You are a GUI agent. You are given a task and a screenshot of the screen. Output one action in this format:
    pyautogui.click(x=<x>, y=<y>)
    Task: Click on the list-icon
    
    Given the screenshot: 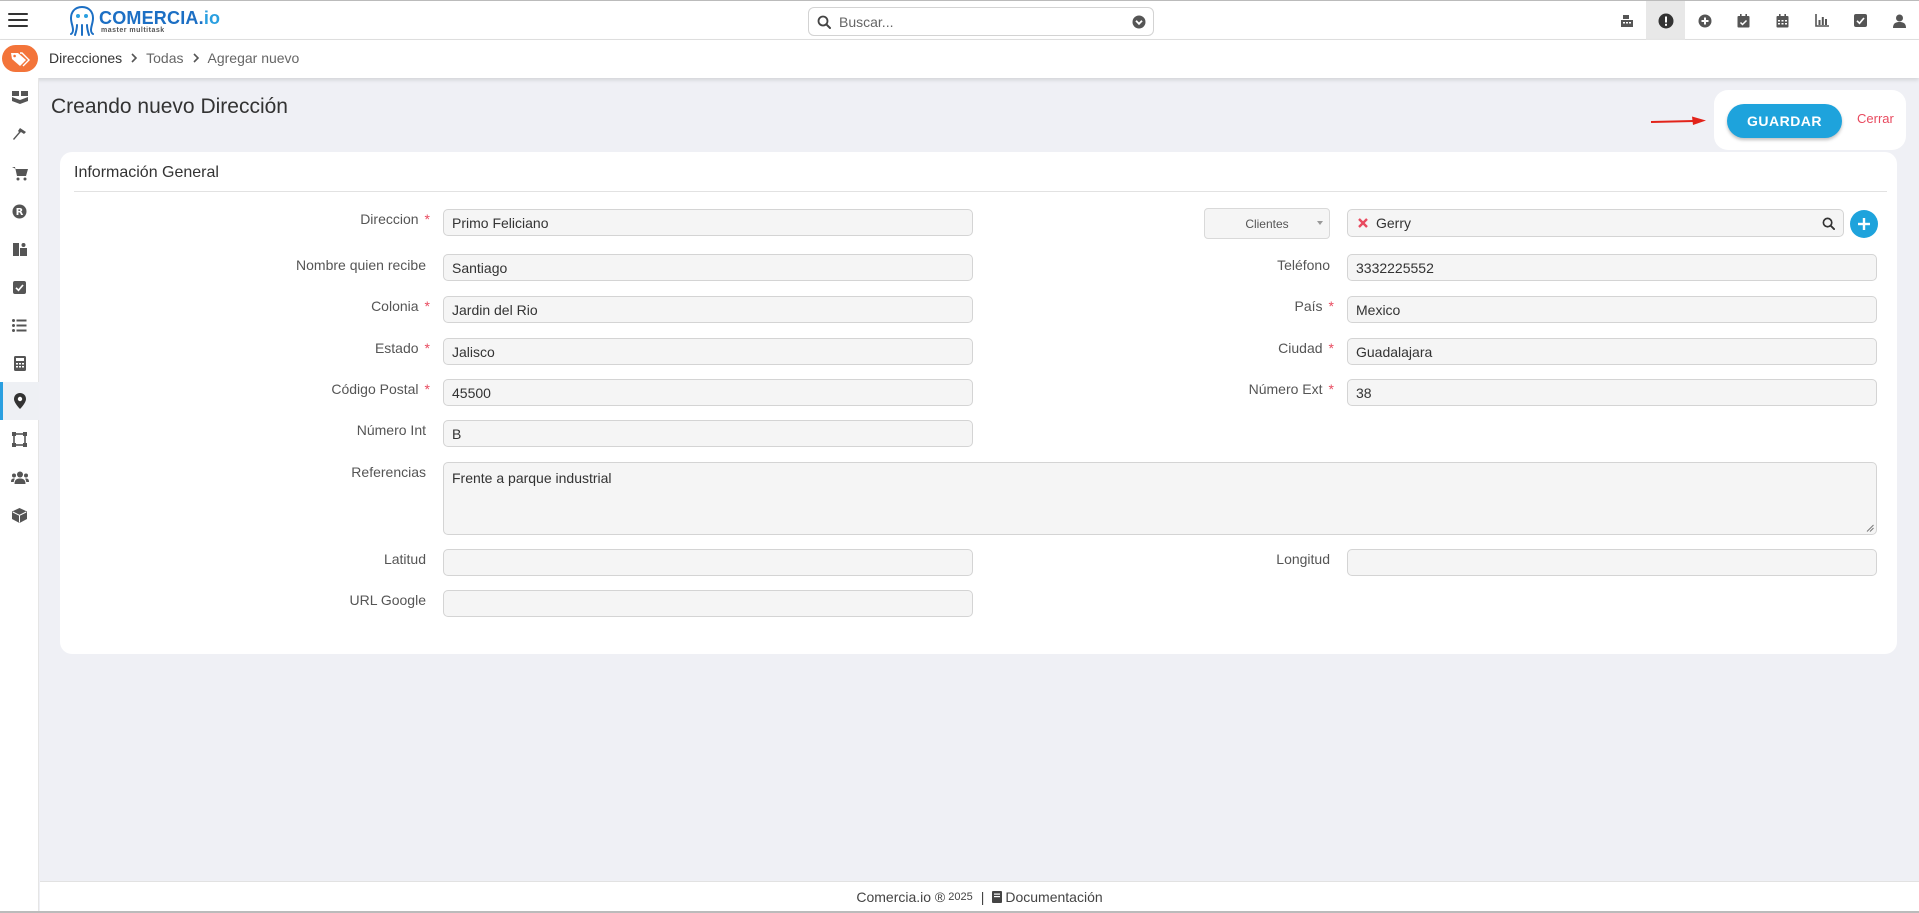 What is the action you would take?
    pyautogui.click(x=19, y=325)
    